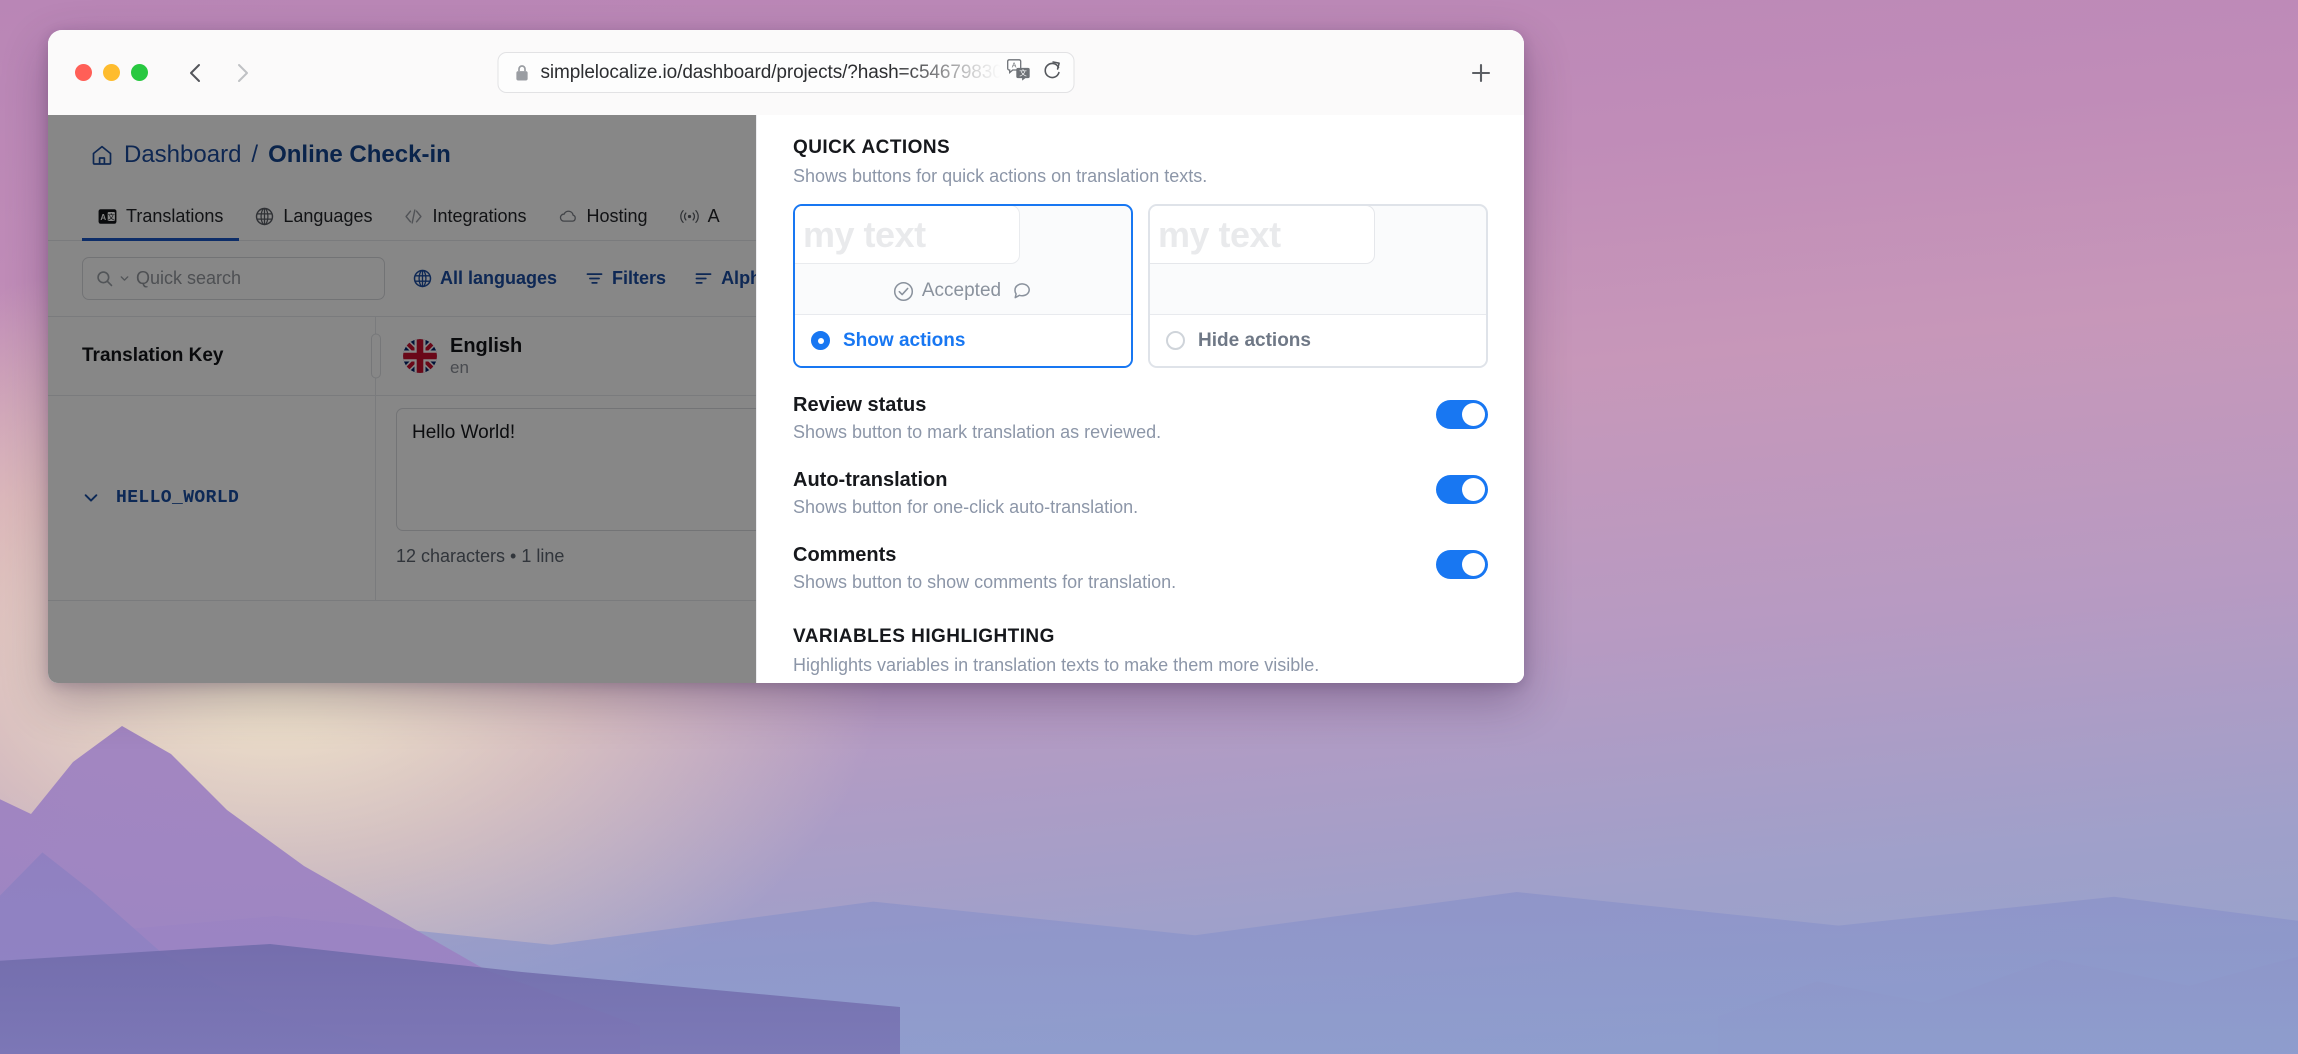 This screenshot has height=1054, width=2298. Describe the element at coordinates (1462, 414) in the screenshot. I see `toggle-review-status` at that location.